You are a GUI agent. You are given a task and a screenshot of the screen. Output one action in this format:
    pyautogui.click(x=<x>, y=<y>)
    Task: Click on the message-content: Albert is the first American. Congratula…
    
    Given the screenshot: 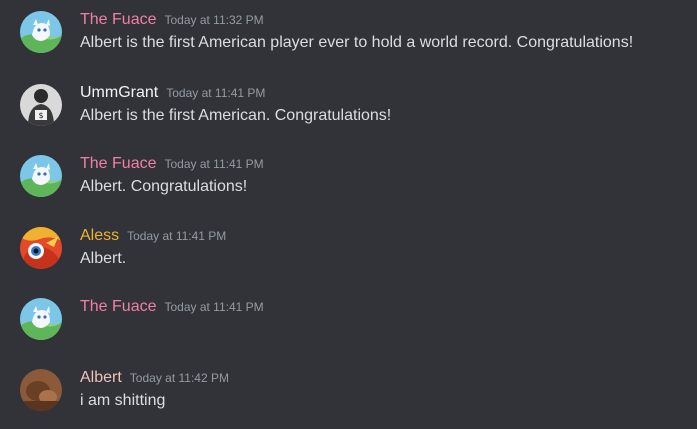 What is the action you would take?
    pyautogui.click(x=236, y=115)
    